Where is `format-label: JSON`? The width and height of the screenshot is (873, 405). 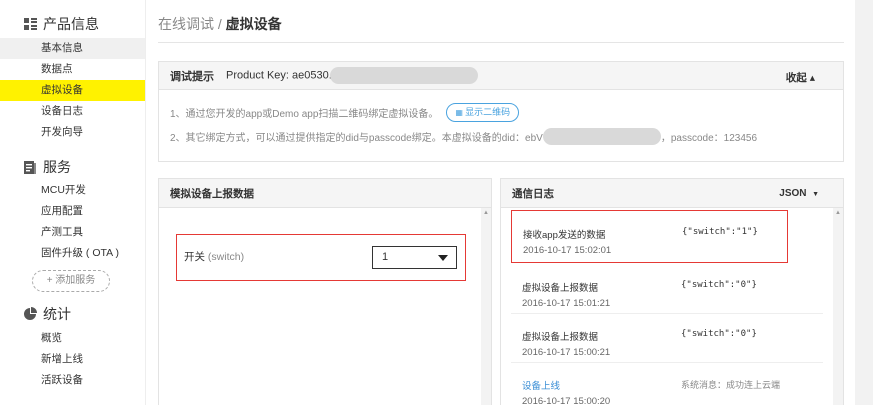 format-label: JSON is located at coordinates (793, 193).